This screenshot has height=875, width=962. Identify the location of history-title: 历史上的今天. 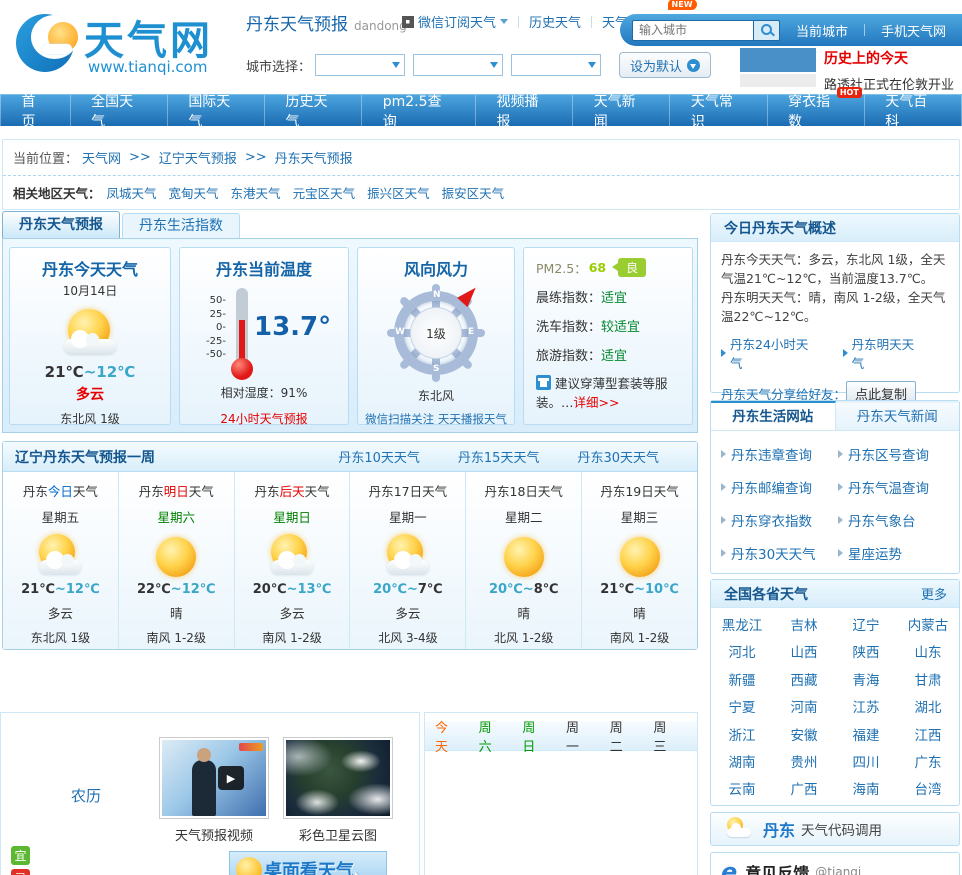
(890, 58).